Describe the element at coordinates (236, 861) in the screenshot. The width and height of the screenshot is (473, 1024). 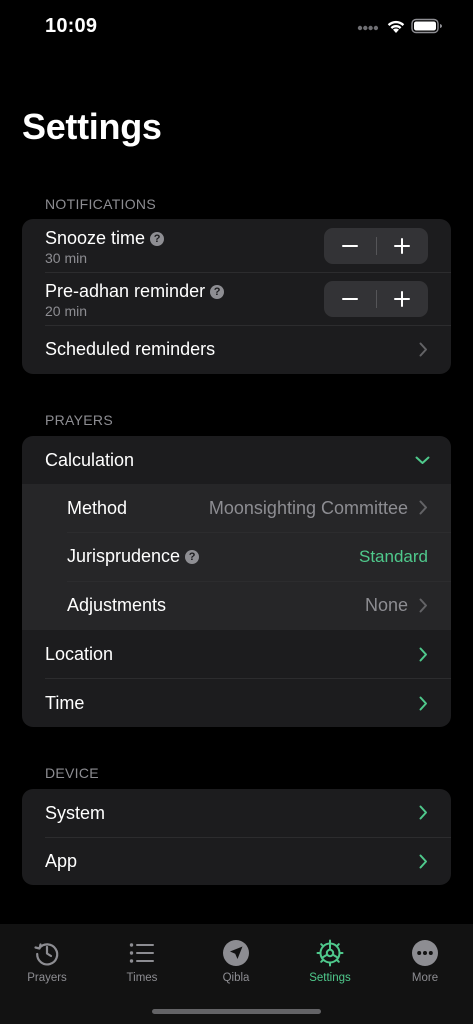
I see `app-row: App` at that location.